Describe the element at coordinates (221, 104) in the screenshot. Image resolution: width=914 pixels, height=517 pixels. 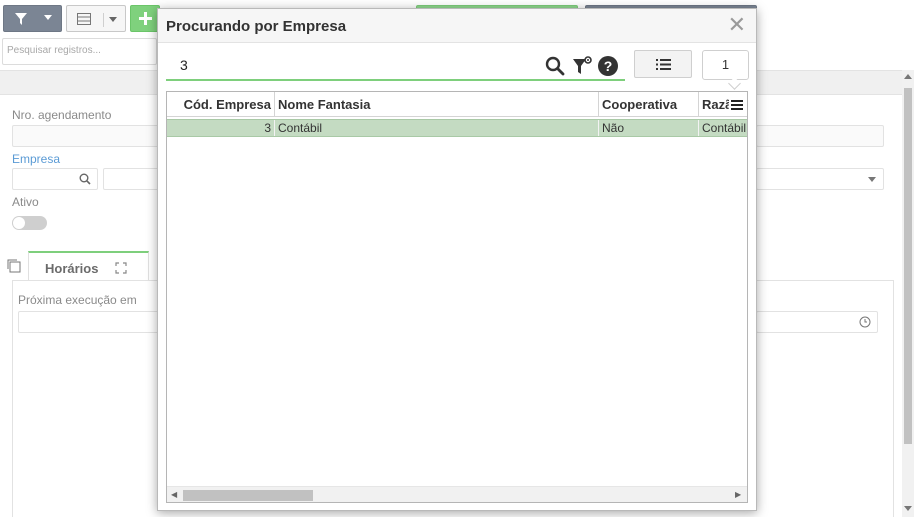
I see `column-header-codigo: Cód. Empresa` at that location.